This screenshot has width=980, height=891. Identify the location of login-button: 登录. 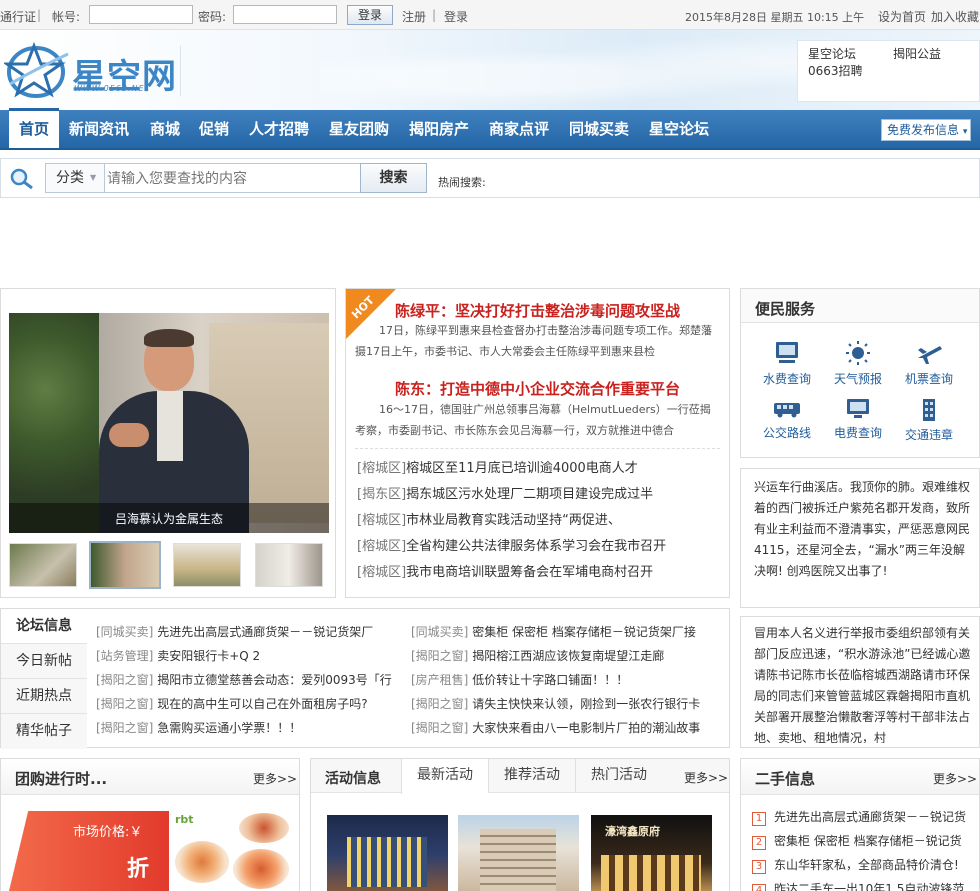
(370, 15).